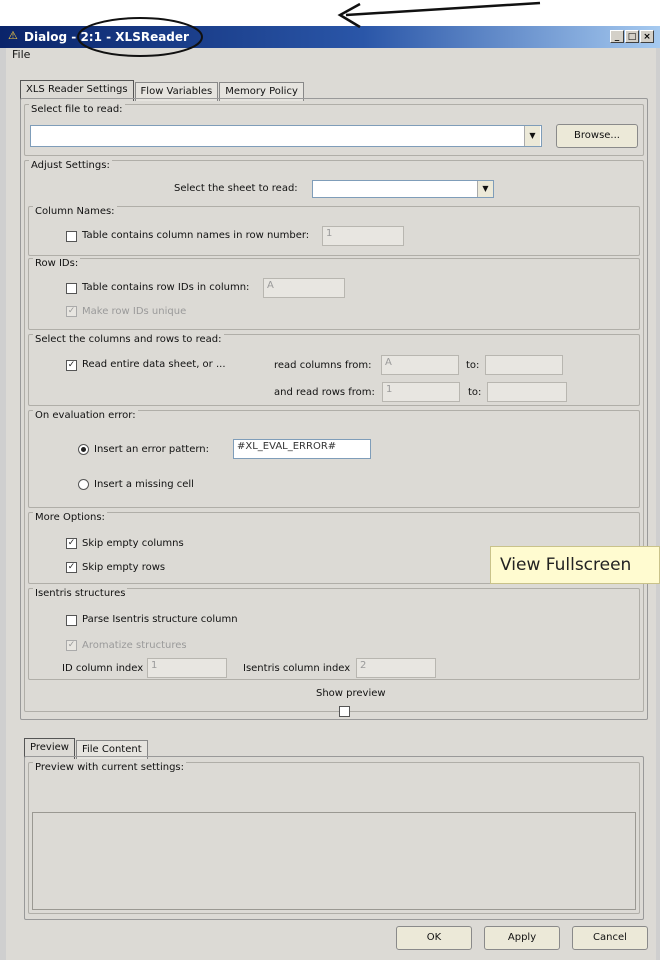  I want to click on minimize-icon: _, so click(617, 36).